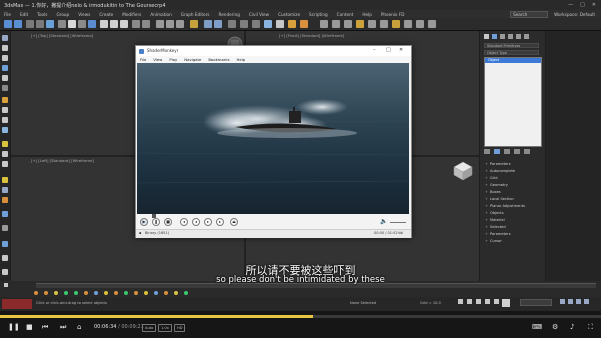  What do you see at coordinates (289, 14) in the screenshot?
I see `menu-item-customize: Customize` at bounding box center [289, 14].